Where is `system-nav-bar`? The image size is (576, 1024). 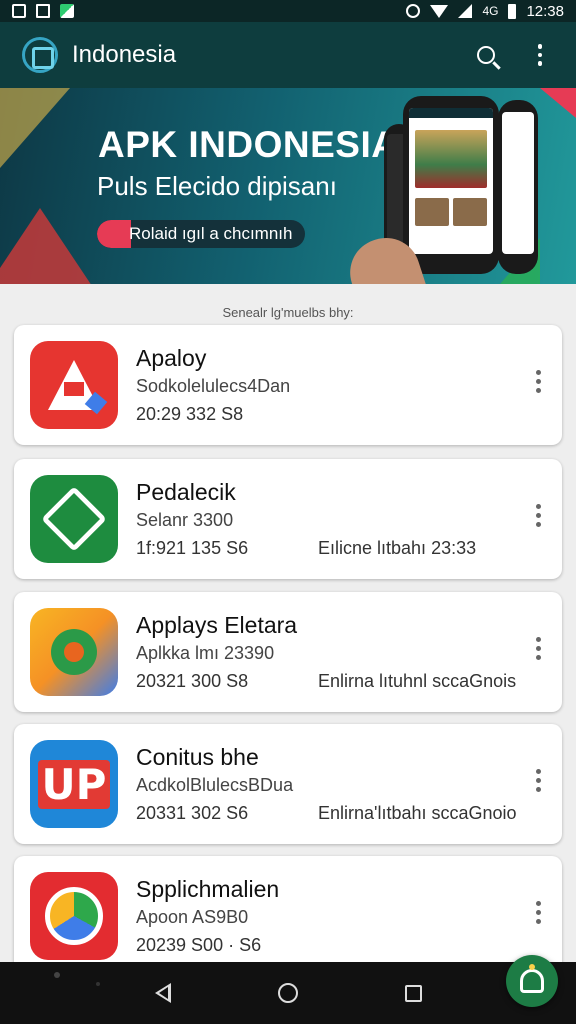 system-nav-bar is located at coordinates (288, 993).